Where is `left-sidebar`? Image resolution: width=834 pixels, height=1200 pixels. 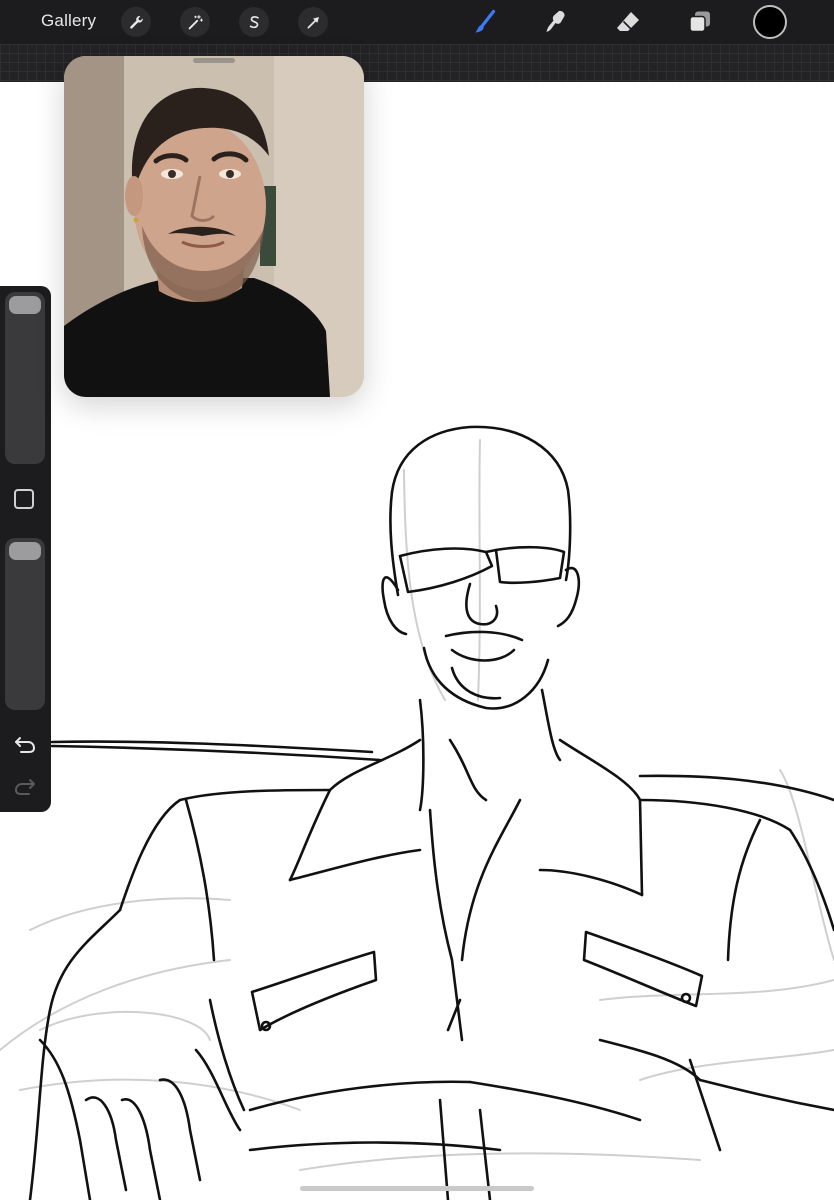
left-sidebar is located at coordinates (25, 549).